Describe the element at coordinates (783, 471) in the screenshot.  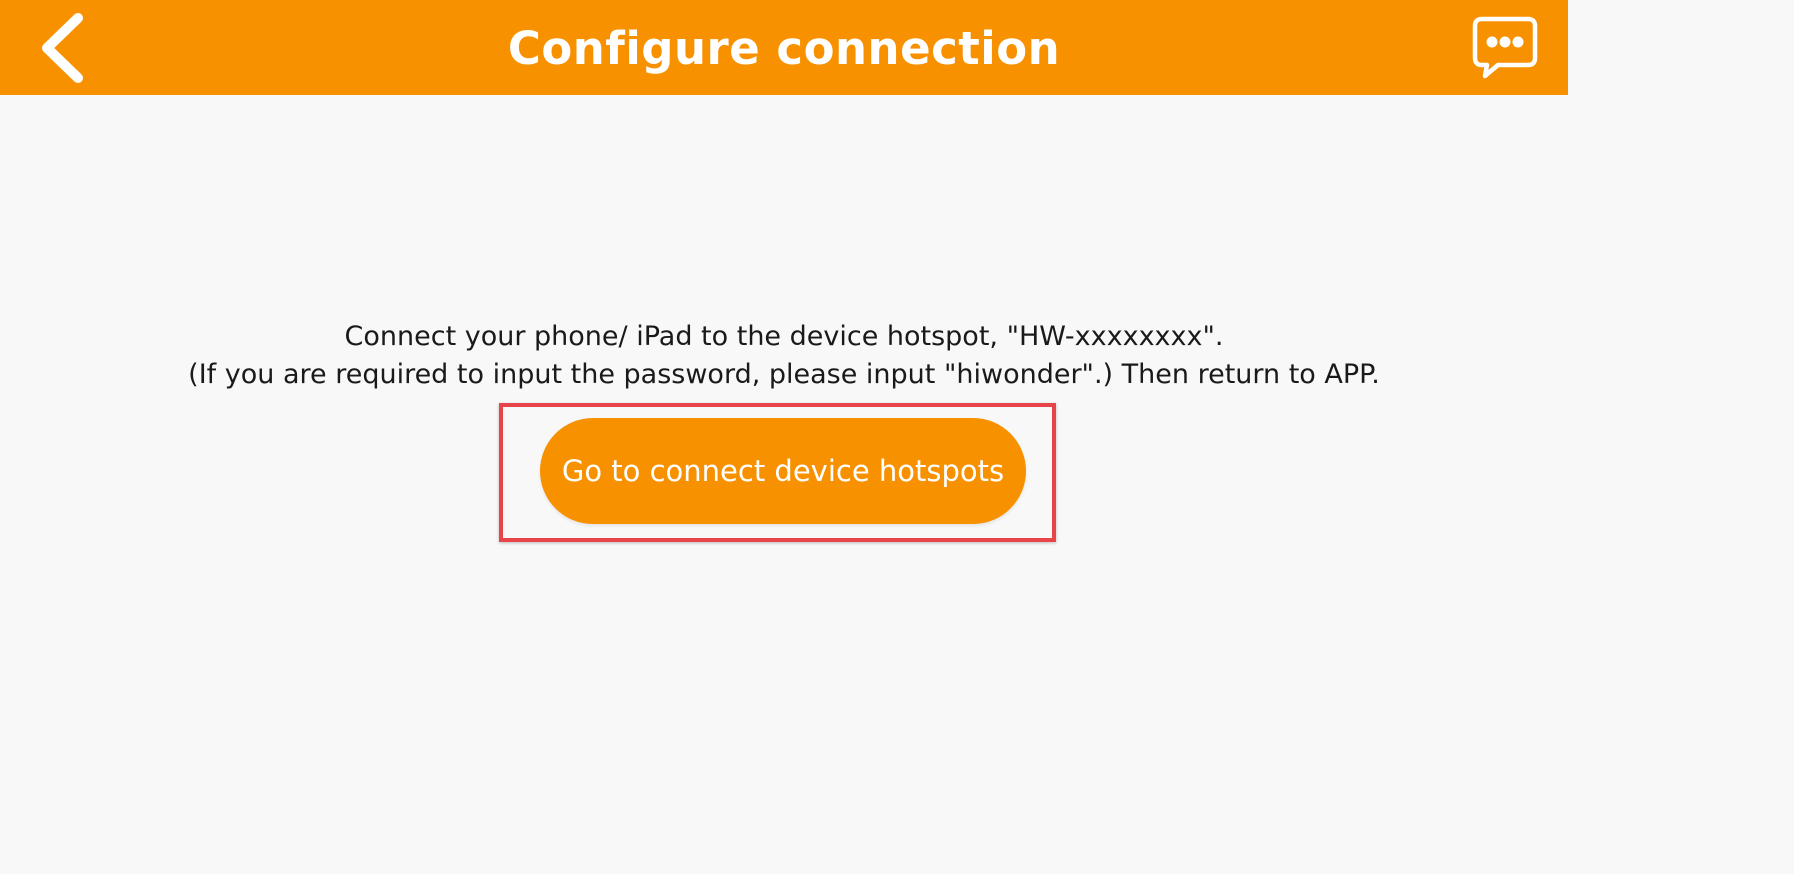
I see `connect-hotspot-button: Go to connect device hotspots` at that location.